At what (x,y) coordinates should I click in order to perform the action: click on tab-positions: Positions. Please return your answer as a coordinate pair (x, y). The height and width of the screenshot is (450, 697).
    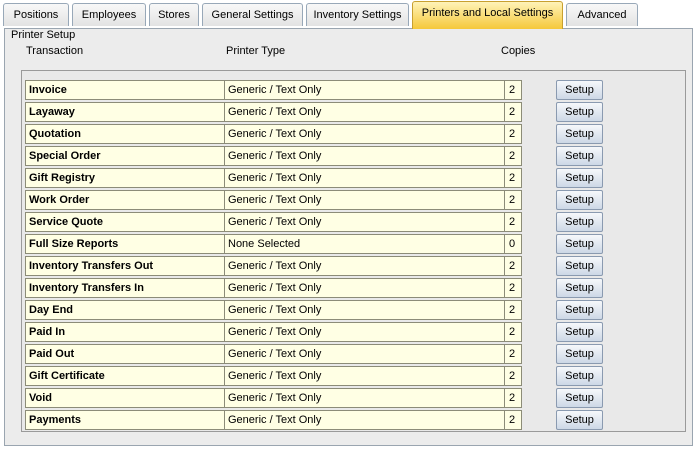
    Looking at the image, I should click on (36, 14).